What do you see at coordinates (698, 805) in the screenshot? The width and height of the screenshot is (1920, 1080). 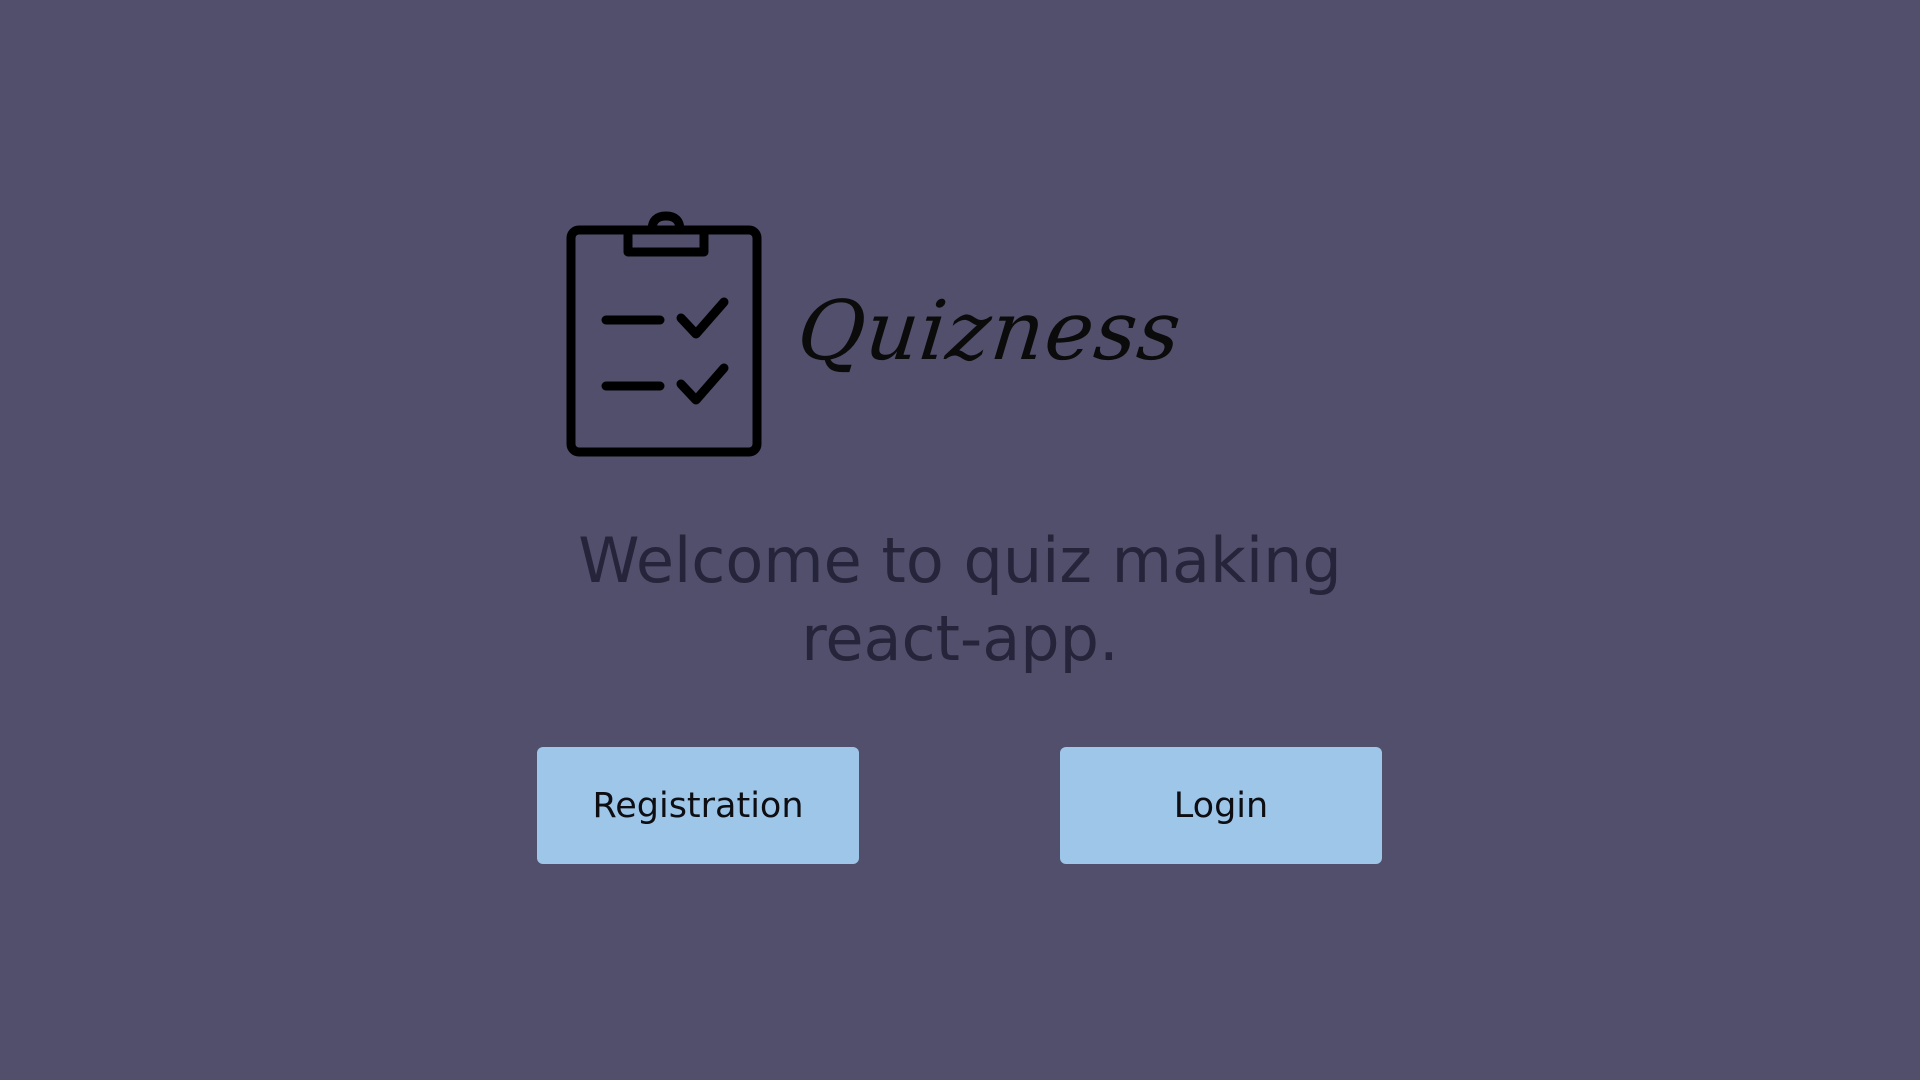 I see `registration-button: Registration` at bounding box center [698, 805].